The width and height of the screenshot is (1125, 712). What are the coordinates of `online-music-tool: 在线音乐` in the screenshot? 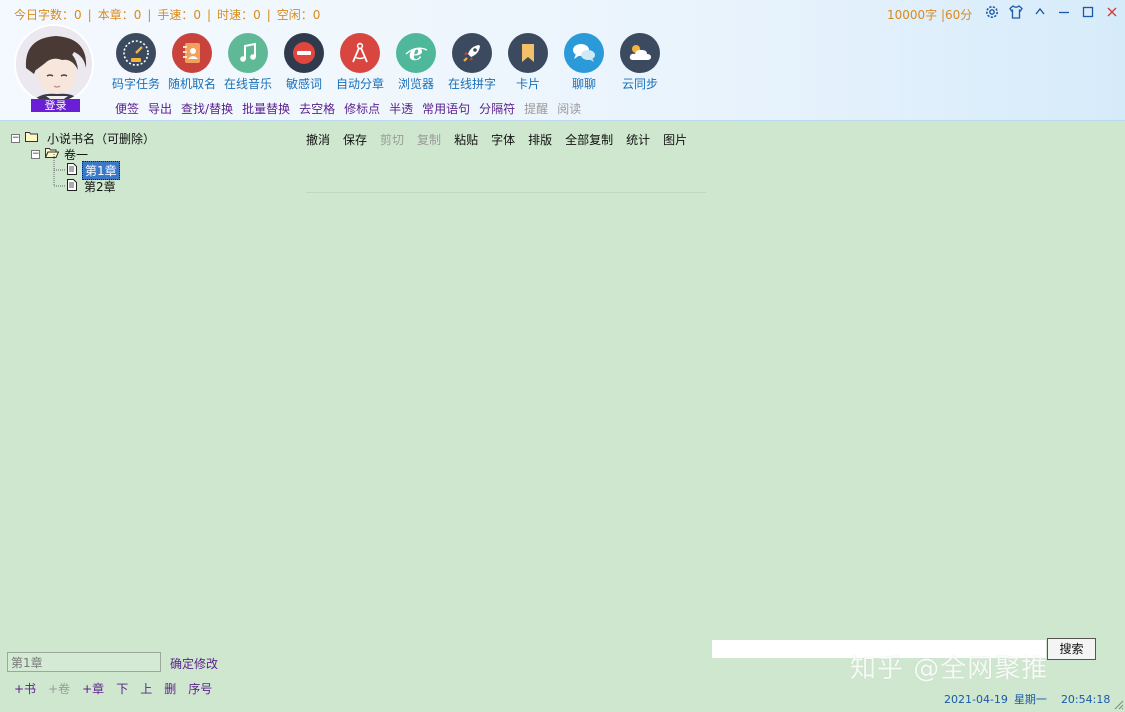 It's located at (248, 62).